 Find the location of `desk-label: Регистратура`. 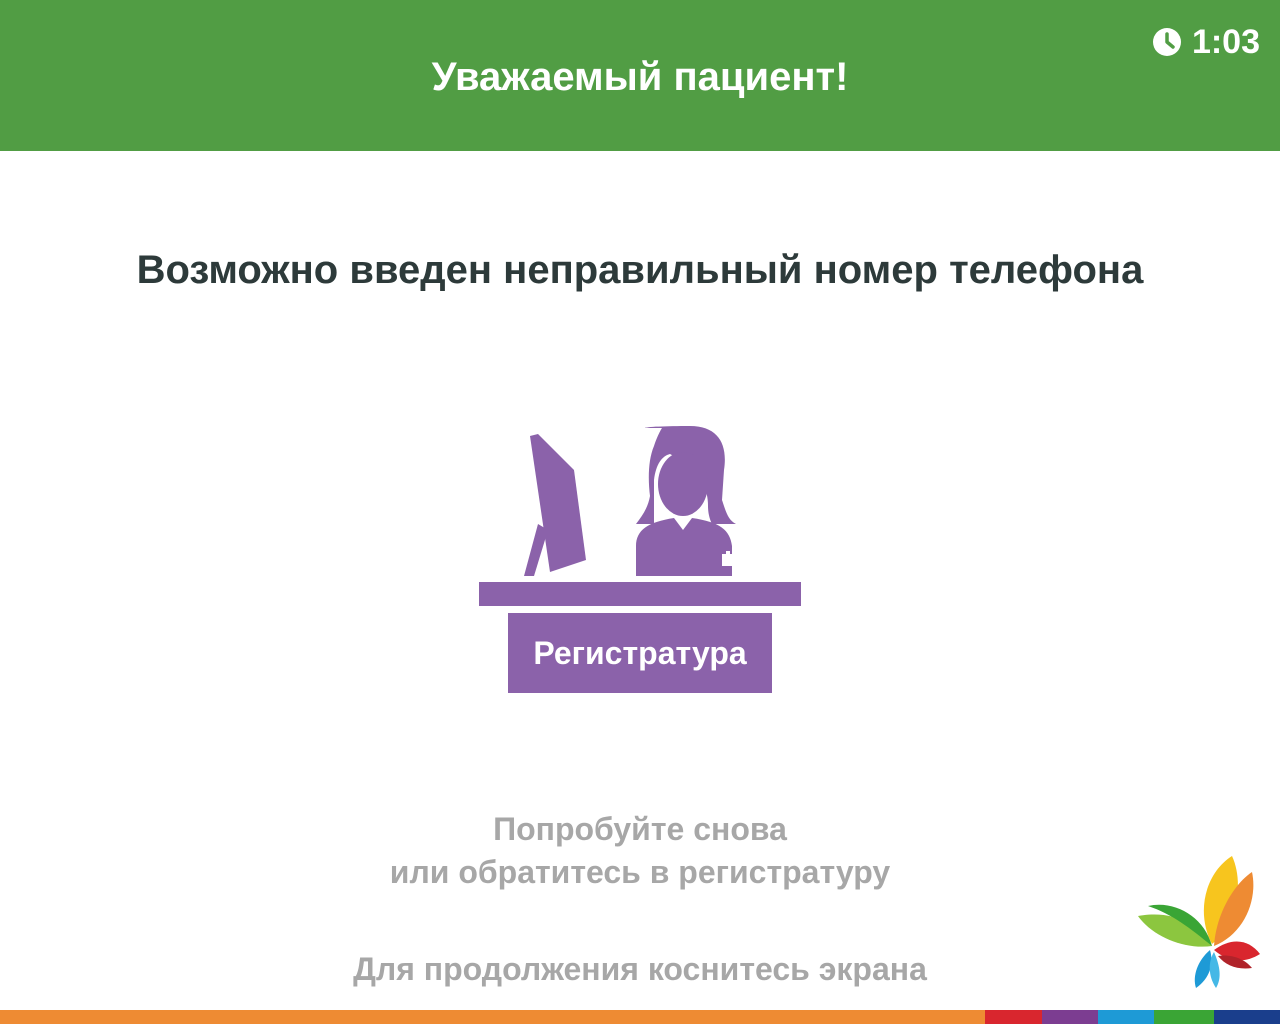

desk-label: Регистратура is located at coordinates (640, 653).